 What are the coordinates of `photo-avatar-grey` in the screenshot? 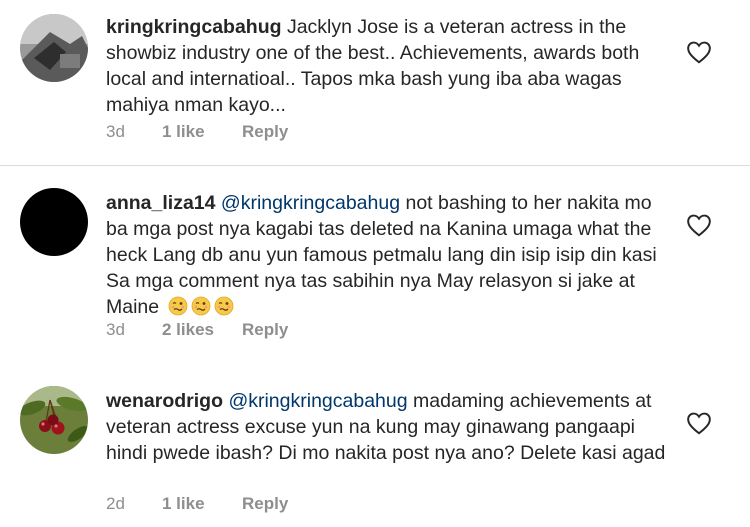 It's located at (54, 48).